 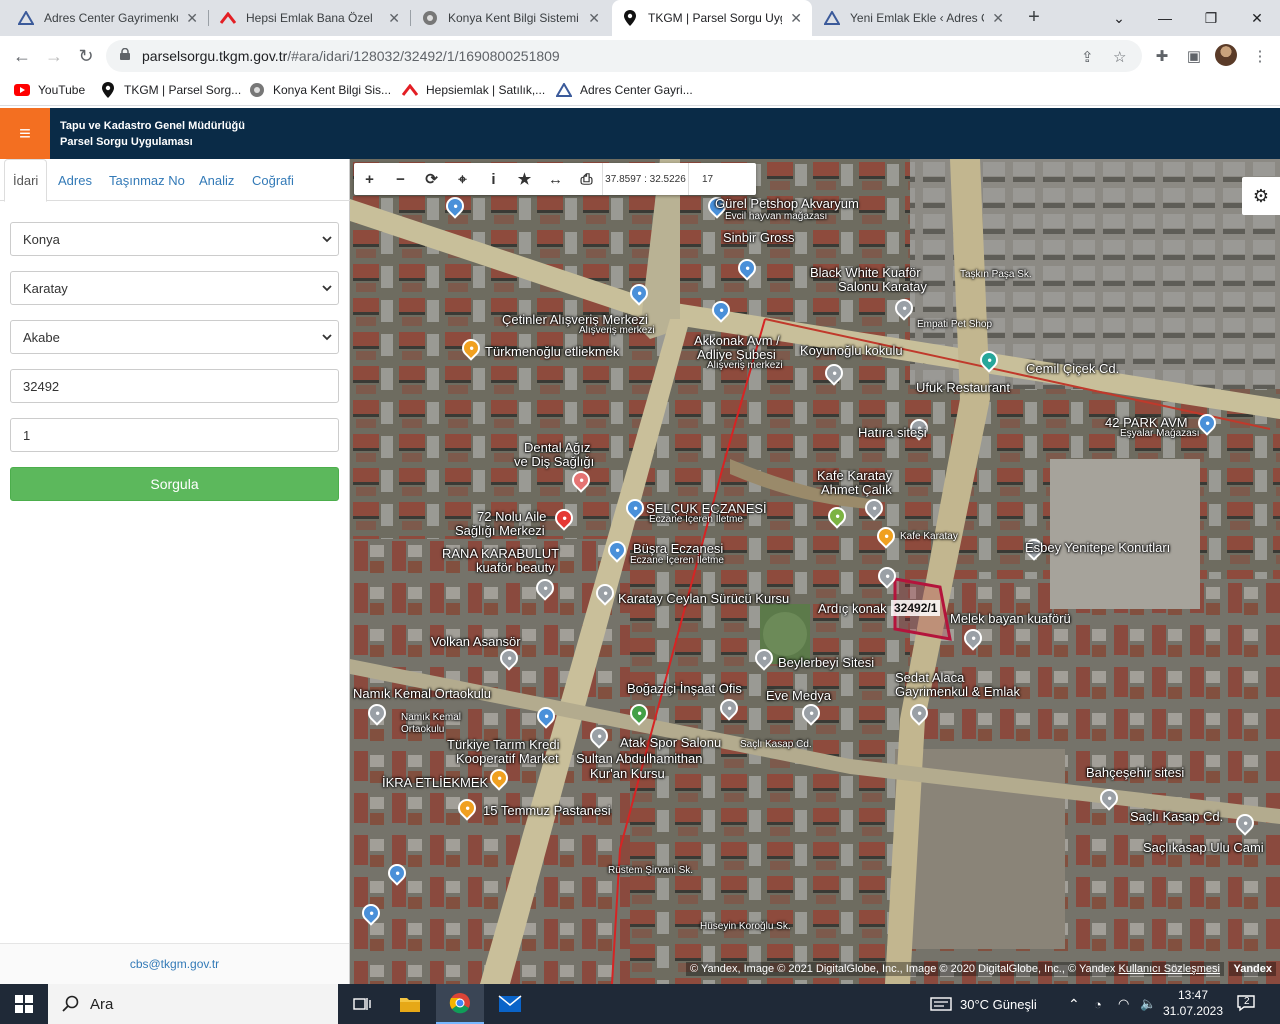 What do you see at coordinates (954, 324) in the screenshot?
I see `map-place-label: Empati Pet Shop` at bounding box center [954, 324].